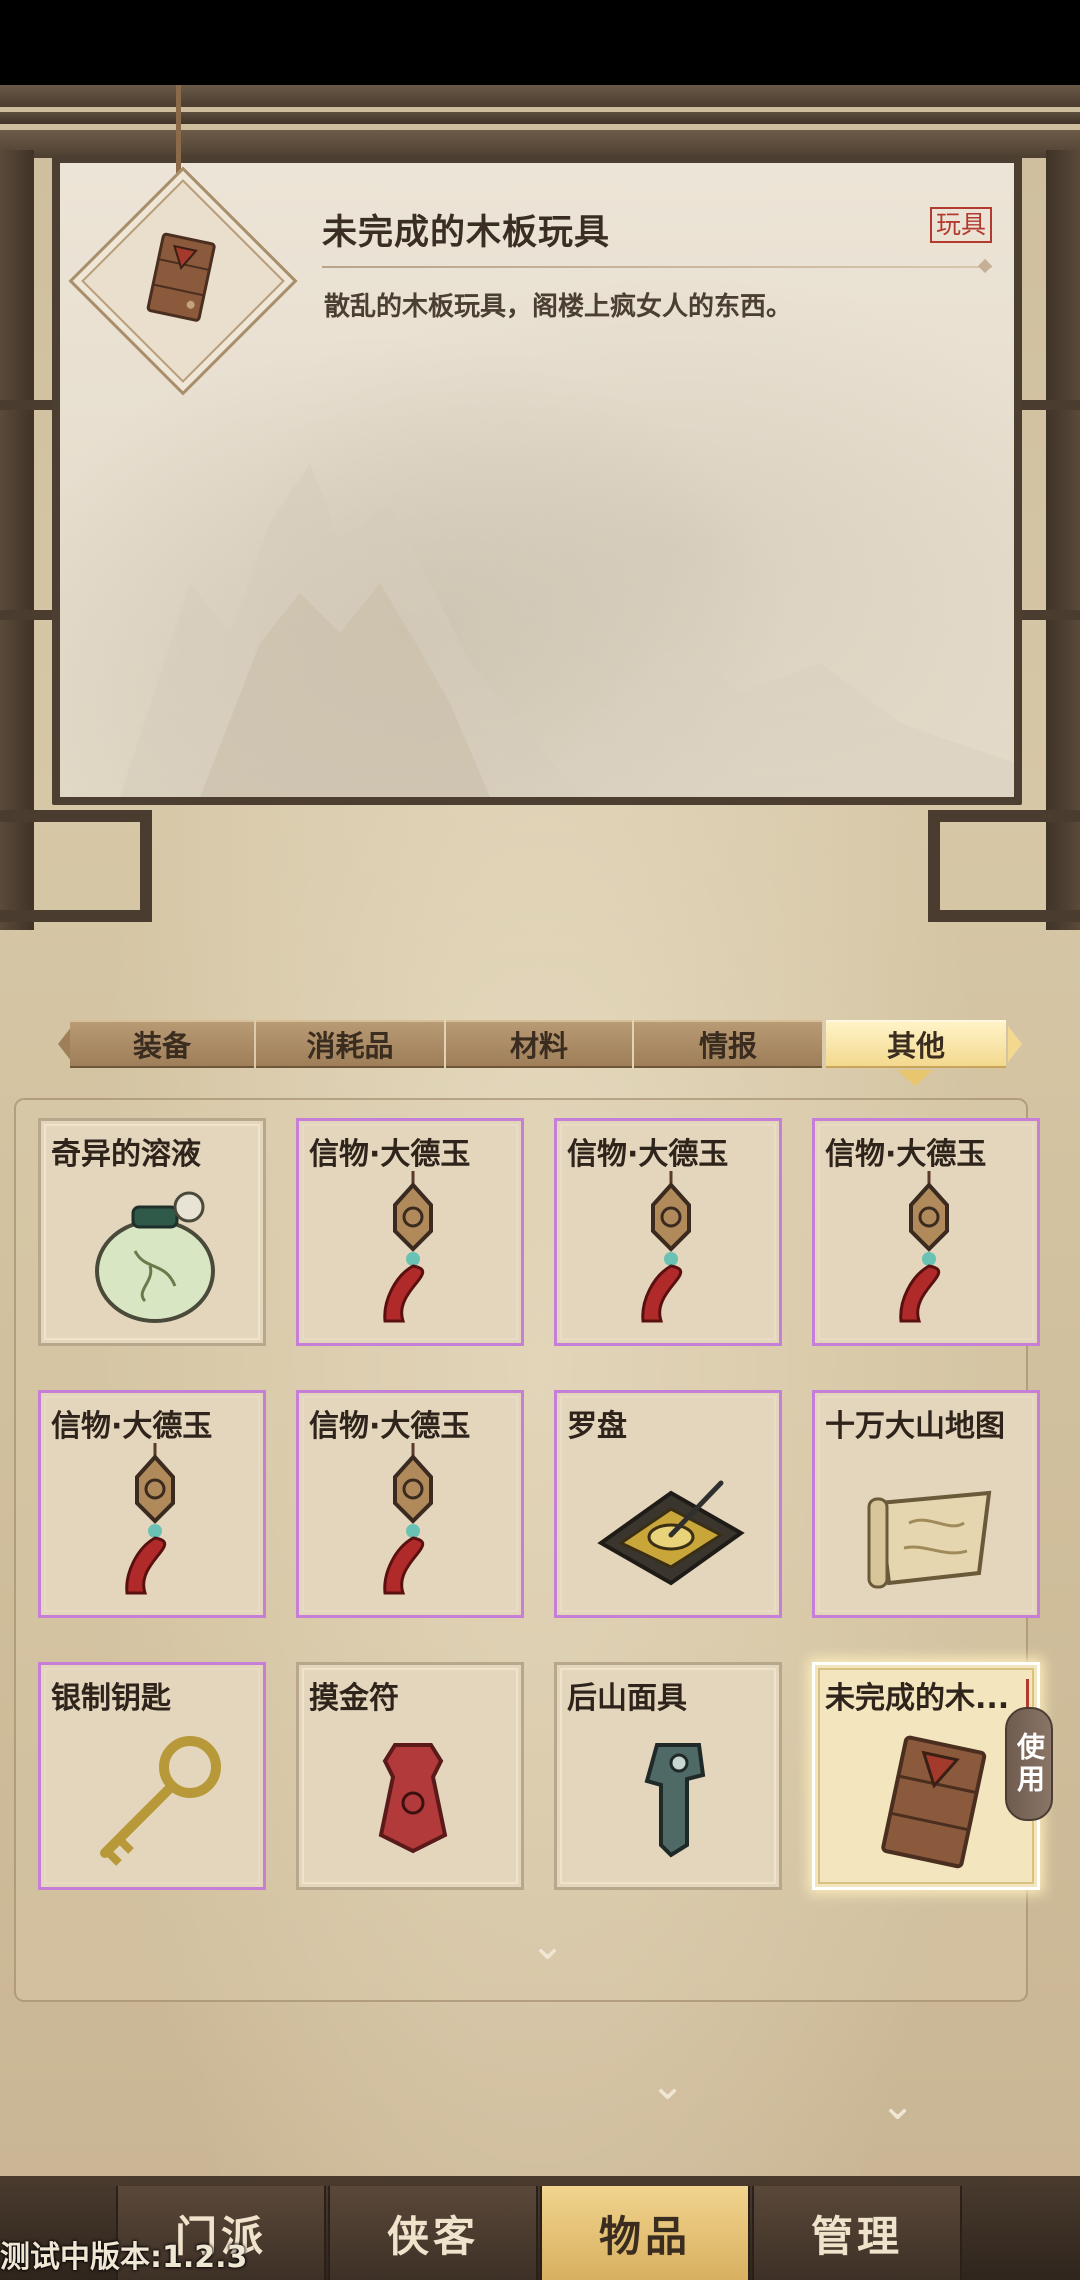 The height and width of the screenshot is (2280, 1080). What do you see at coordinates (354, 1698) in the screenshot?
I see `item-name: 摸金符` at bounding box center [354, 1698].